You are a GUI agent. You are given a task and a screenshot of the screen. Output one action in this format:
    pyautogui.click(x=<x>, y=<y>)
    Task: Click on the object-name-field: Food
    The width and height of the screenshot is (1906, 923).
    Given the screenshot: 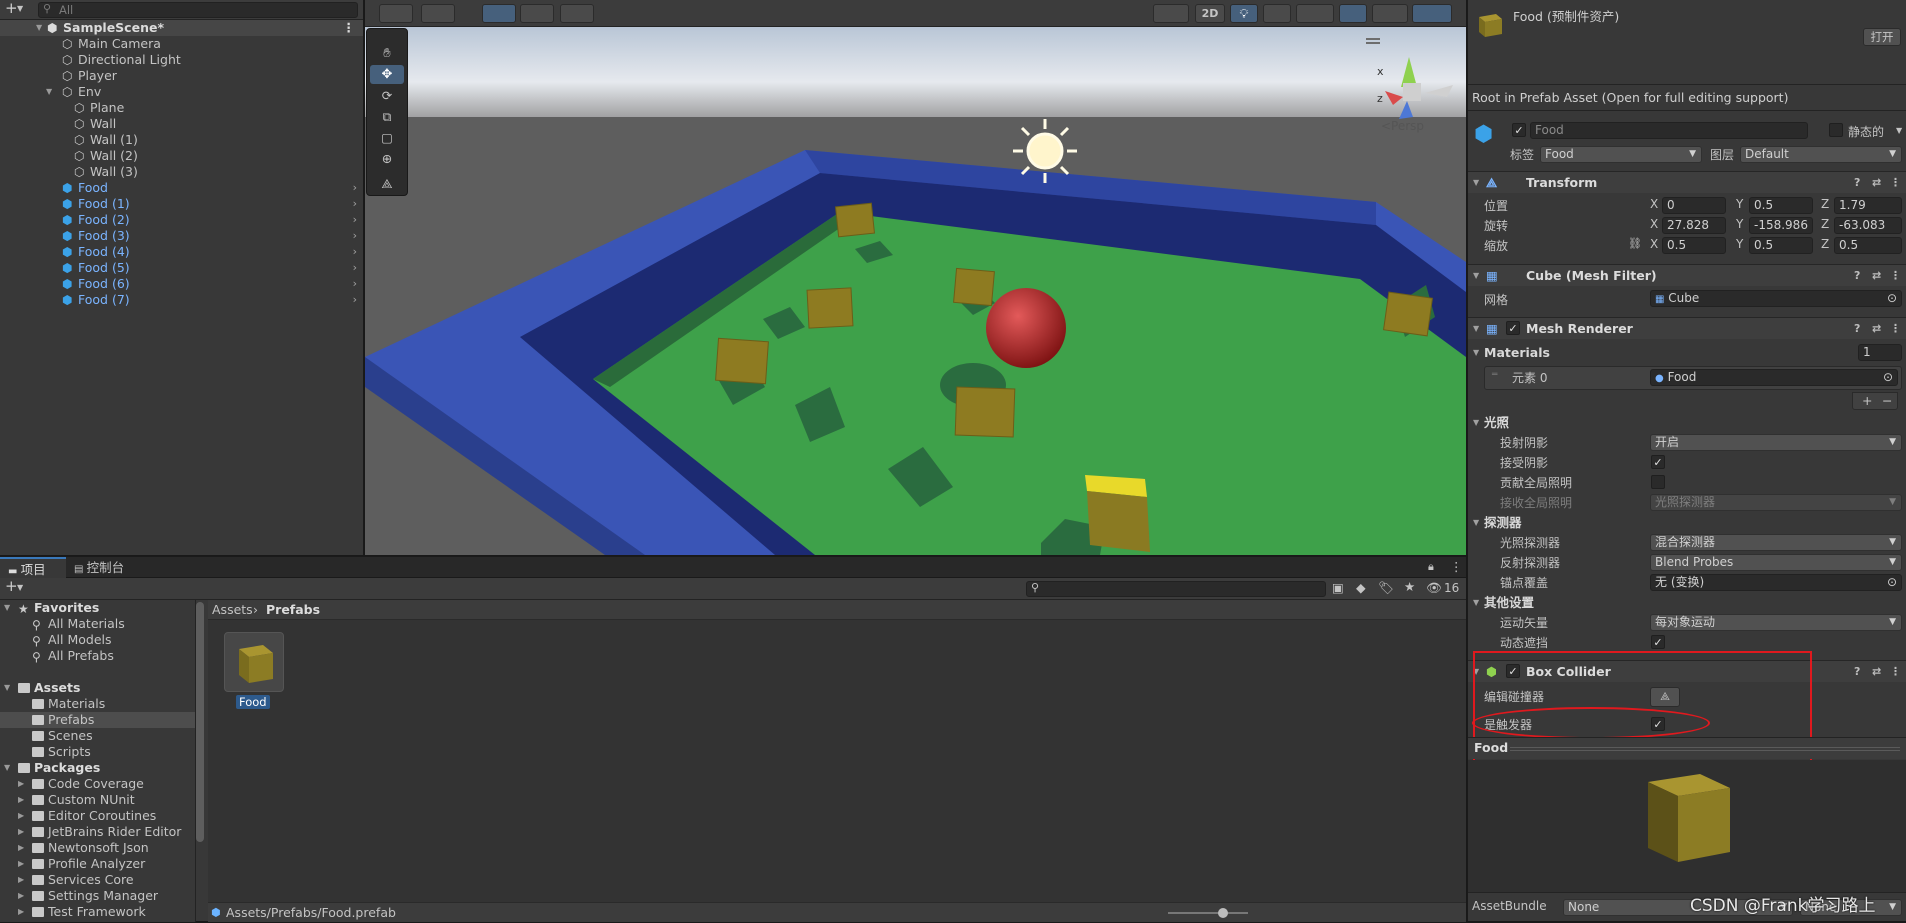 What is the action you would take?
    pyautogui.click(x=1669, y=130)
    